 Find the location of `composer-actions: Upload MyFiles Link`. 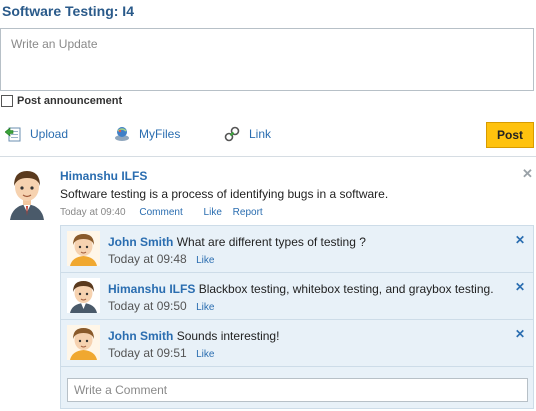

composer-actions: Upload MyFiles Link is located at coordinates (268, 134).